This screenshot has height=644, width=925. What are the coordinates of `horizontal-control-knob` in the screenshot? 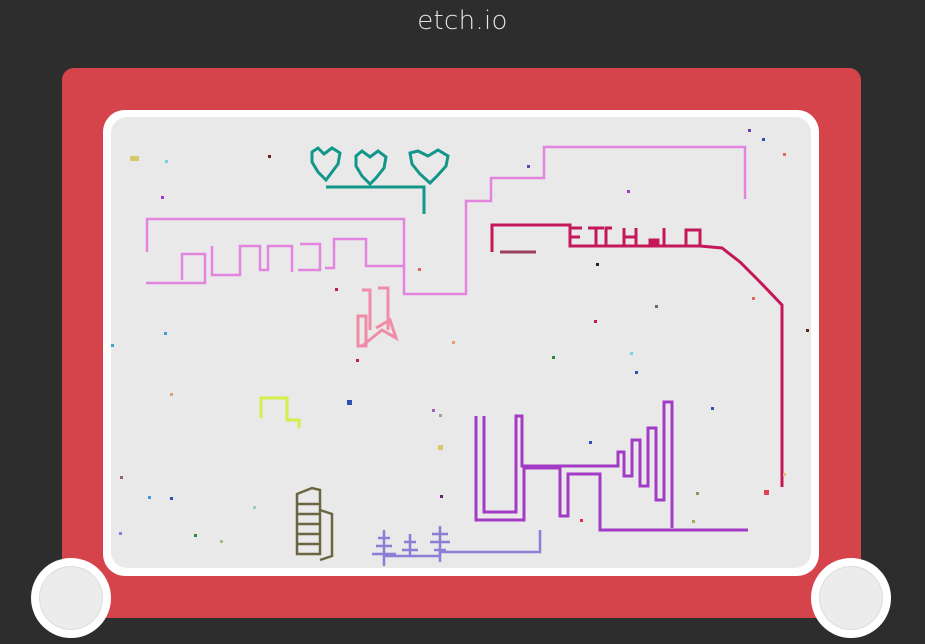 It's located at (71, 598).